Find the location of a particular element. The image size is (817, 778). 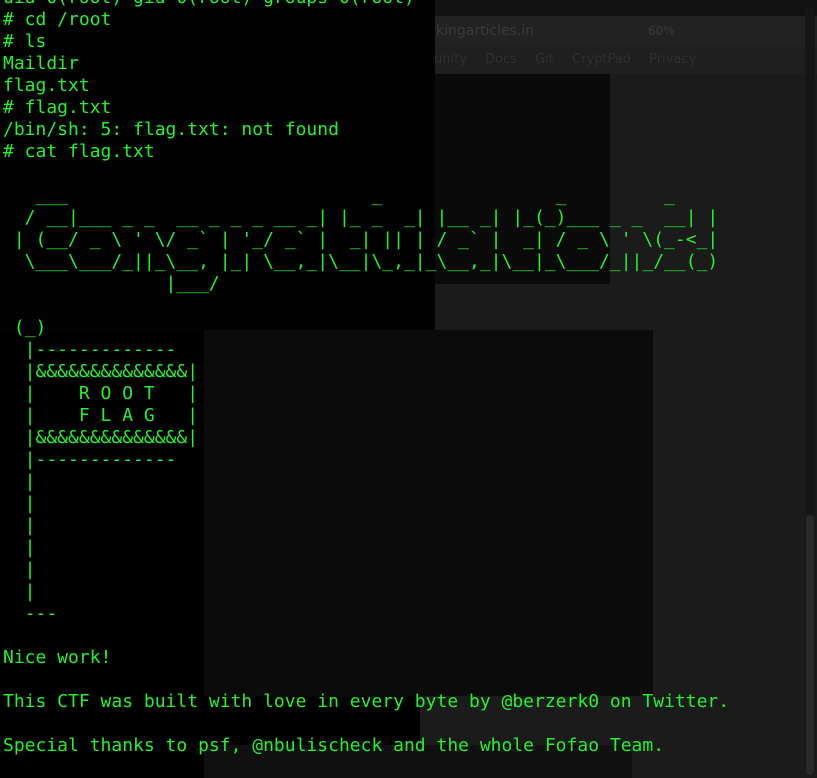

flag-art-line: | R O O T | is located at coordinates (101, 393).